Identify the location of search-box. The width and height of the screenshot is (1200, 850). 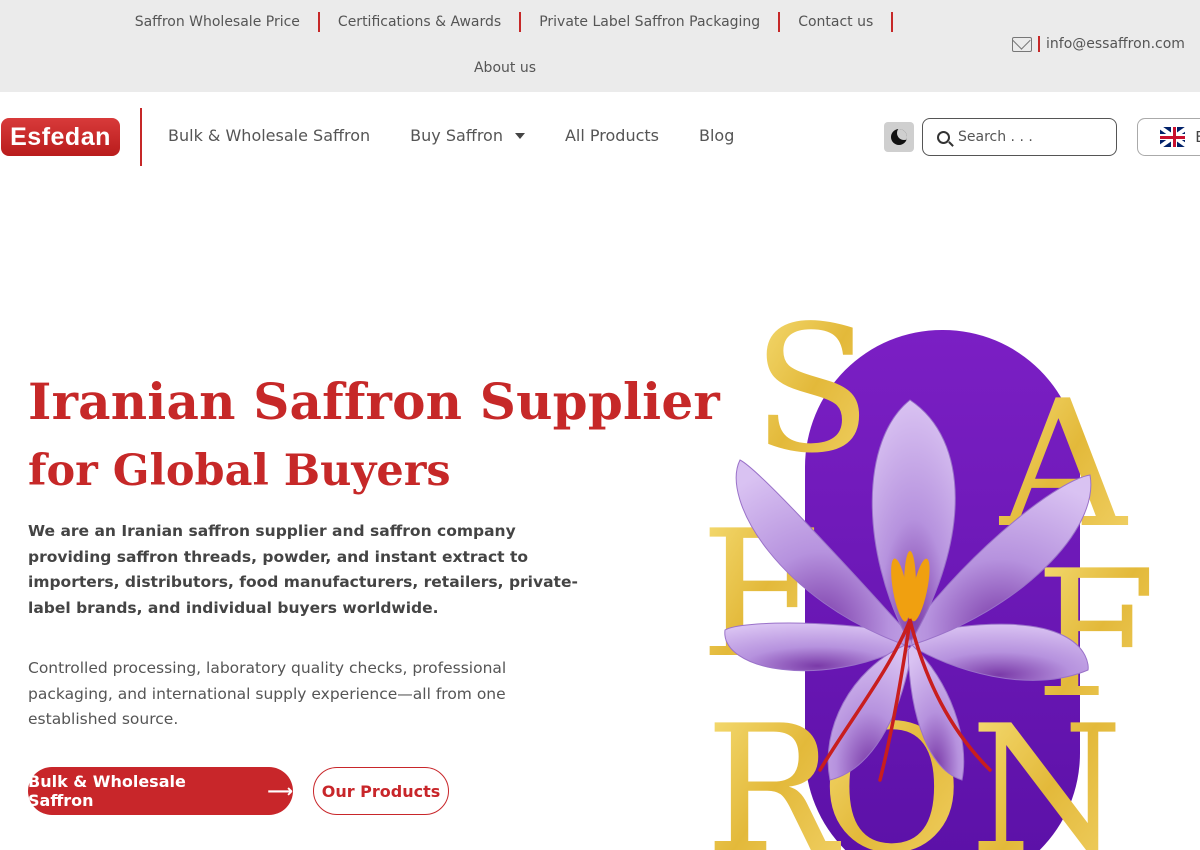
(1019, 137).